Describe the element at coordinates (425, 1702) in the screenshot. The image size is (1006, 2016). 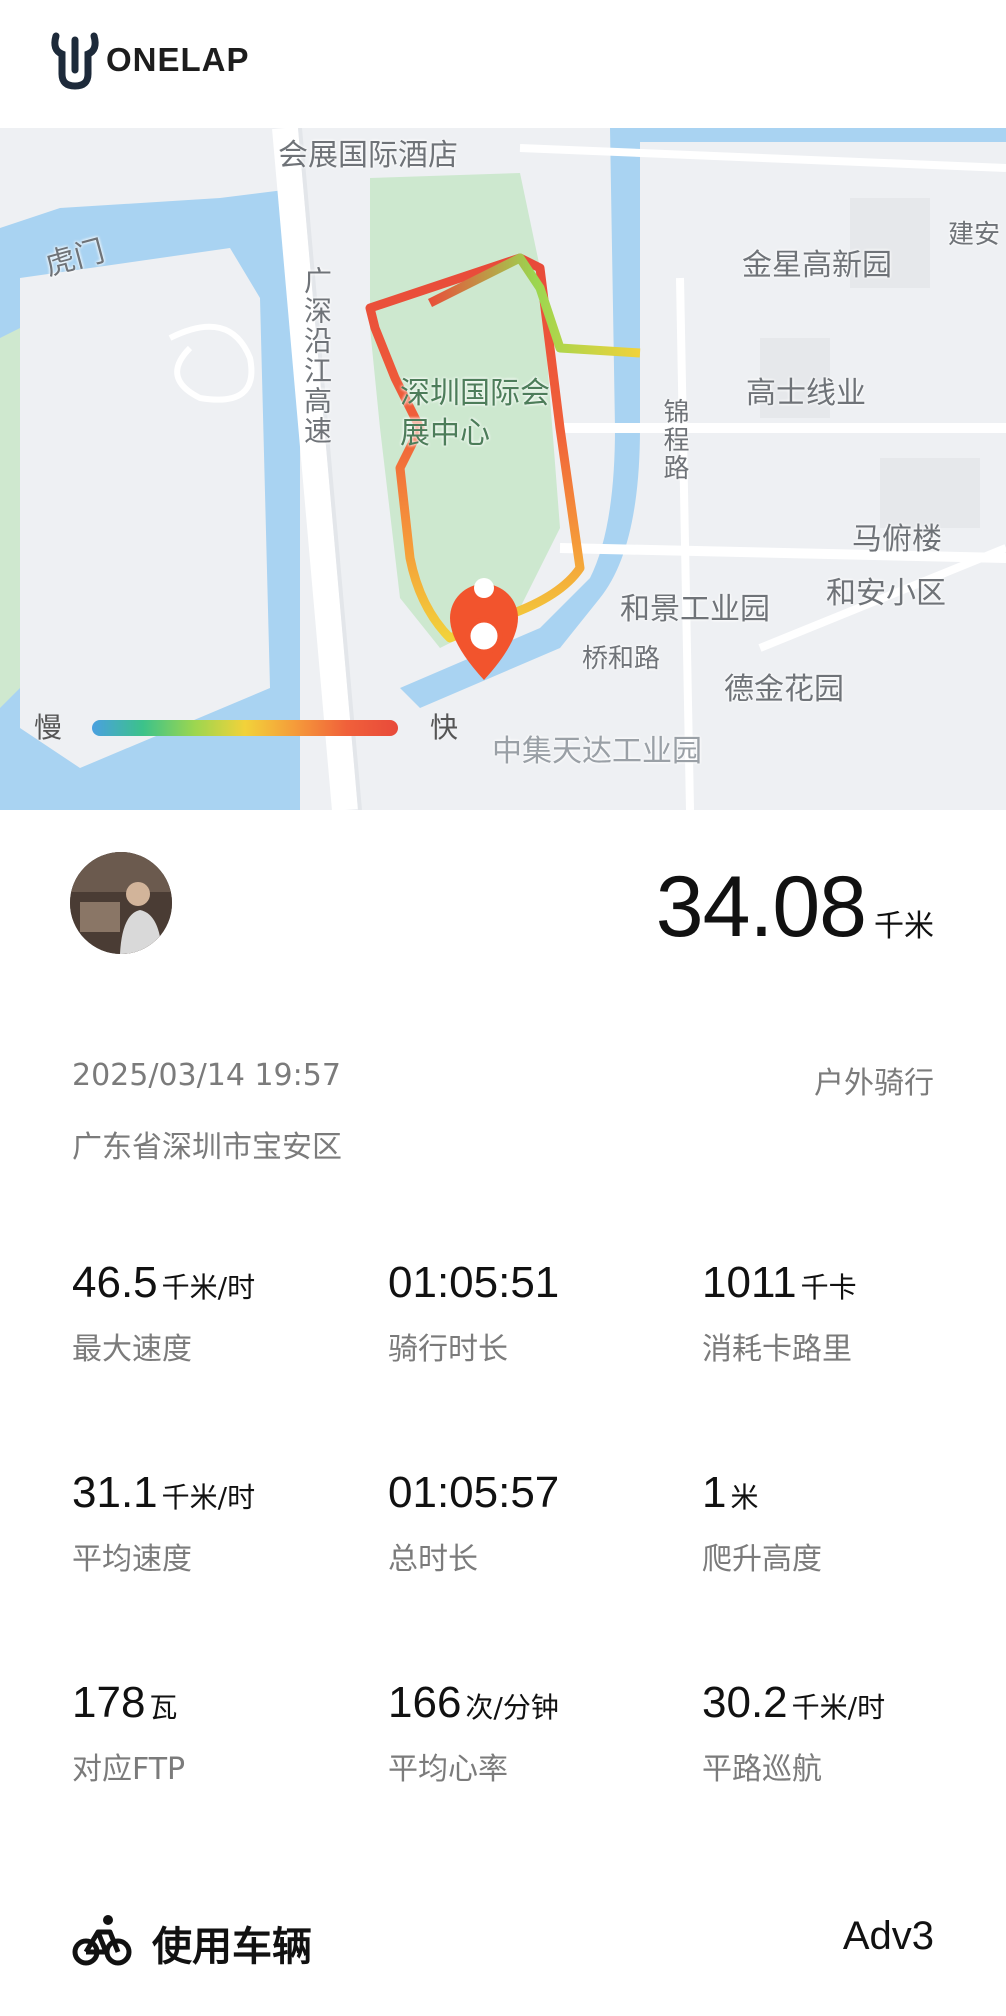
I see `stat-value: 166` at that location.